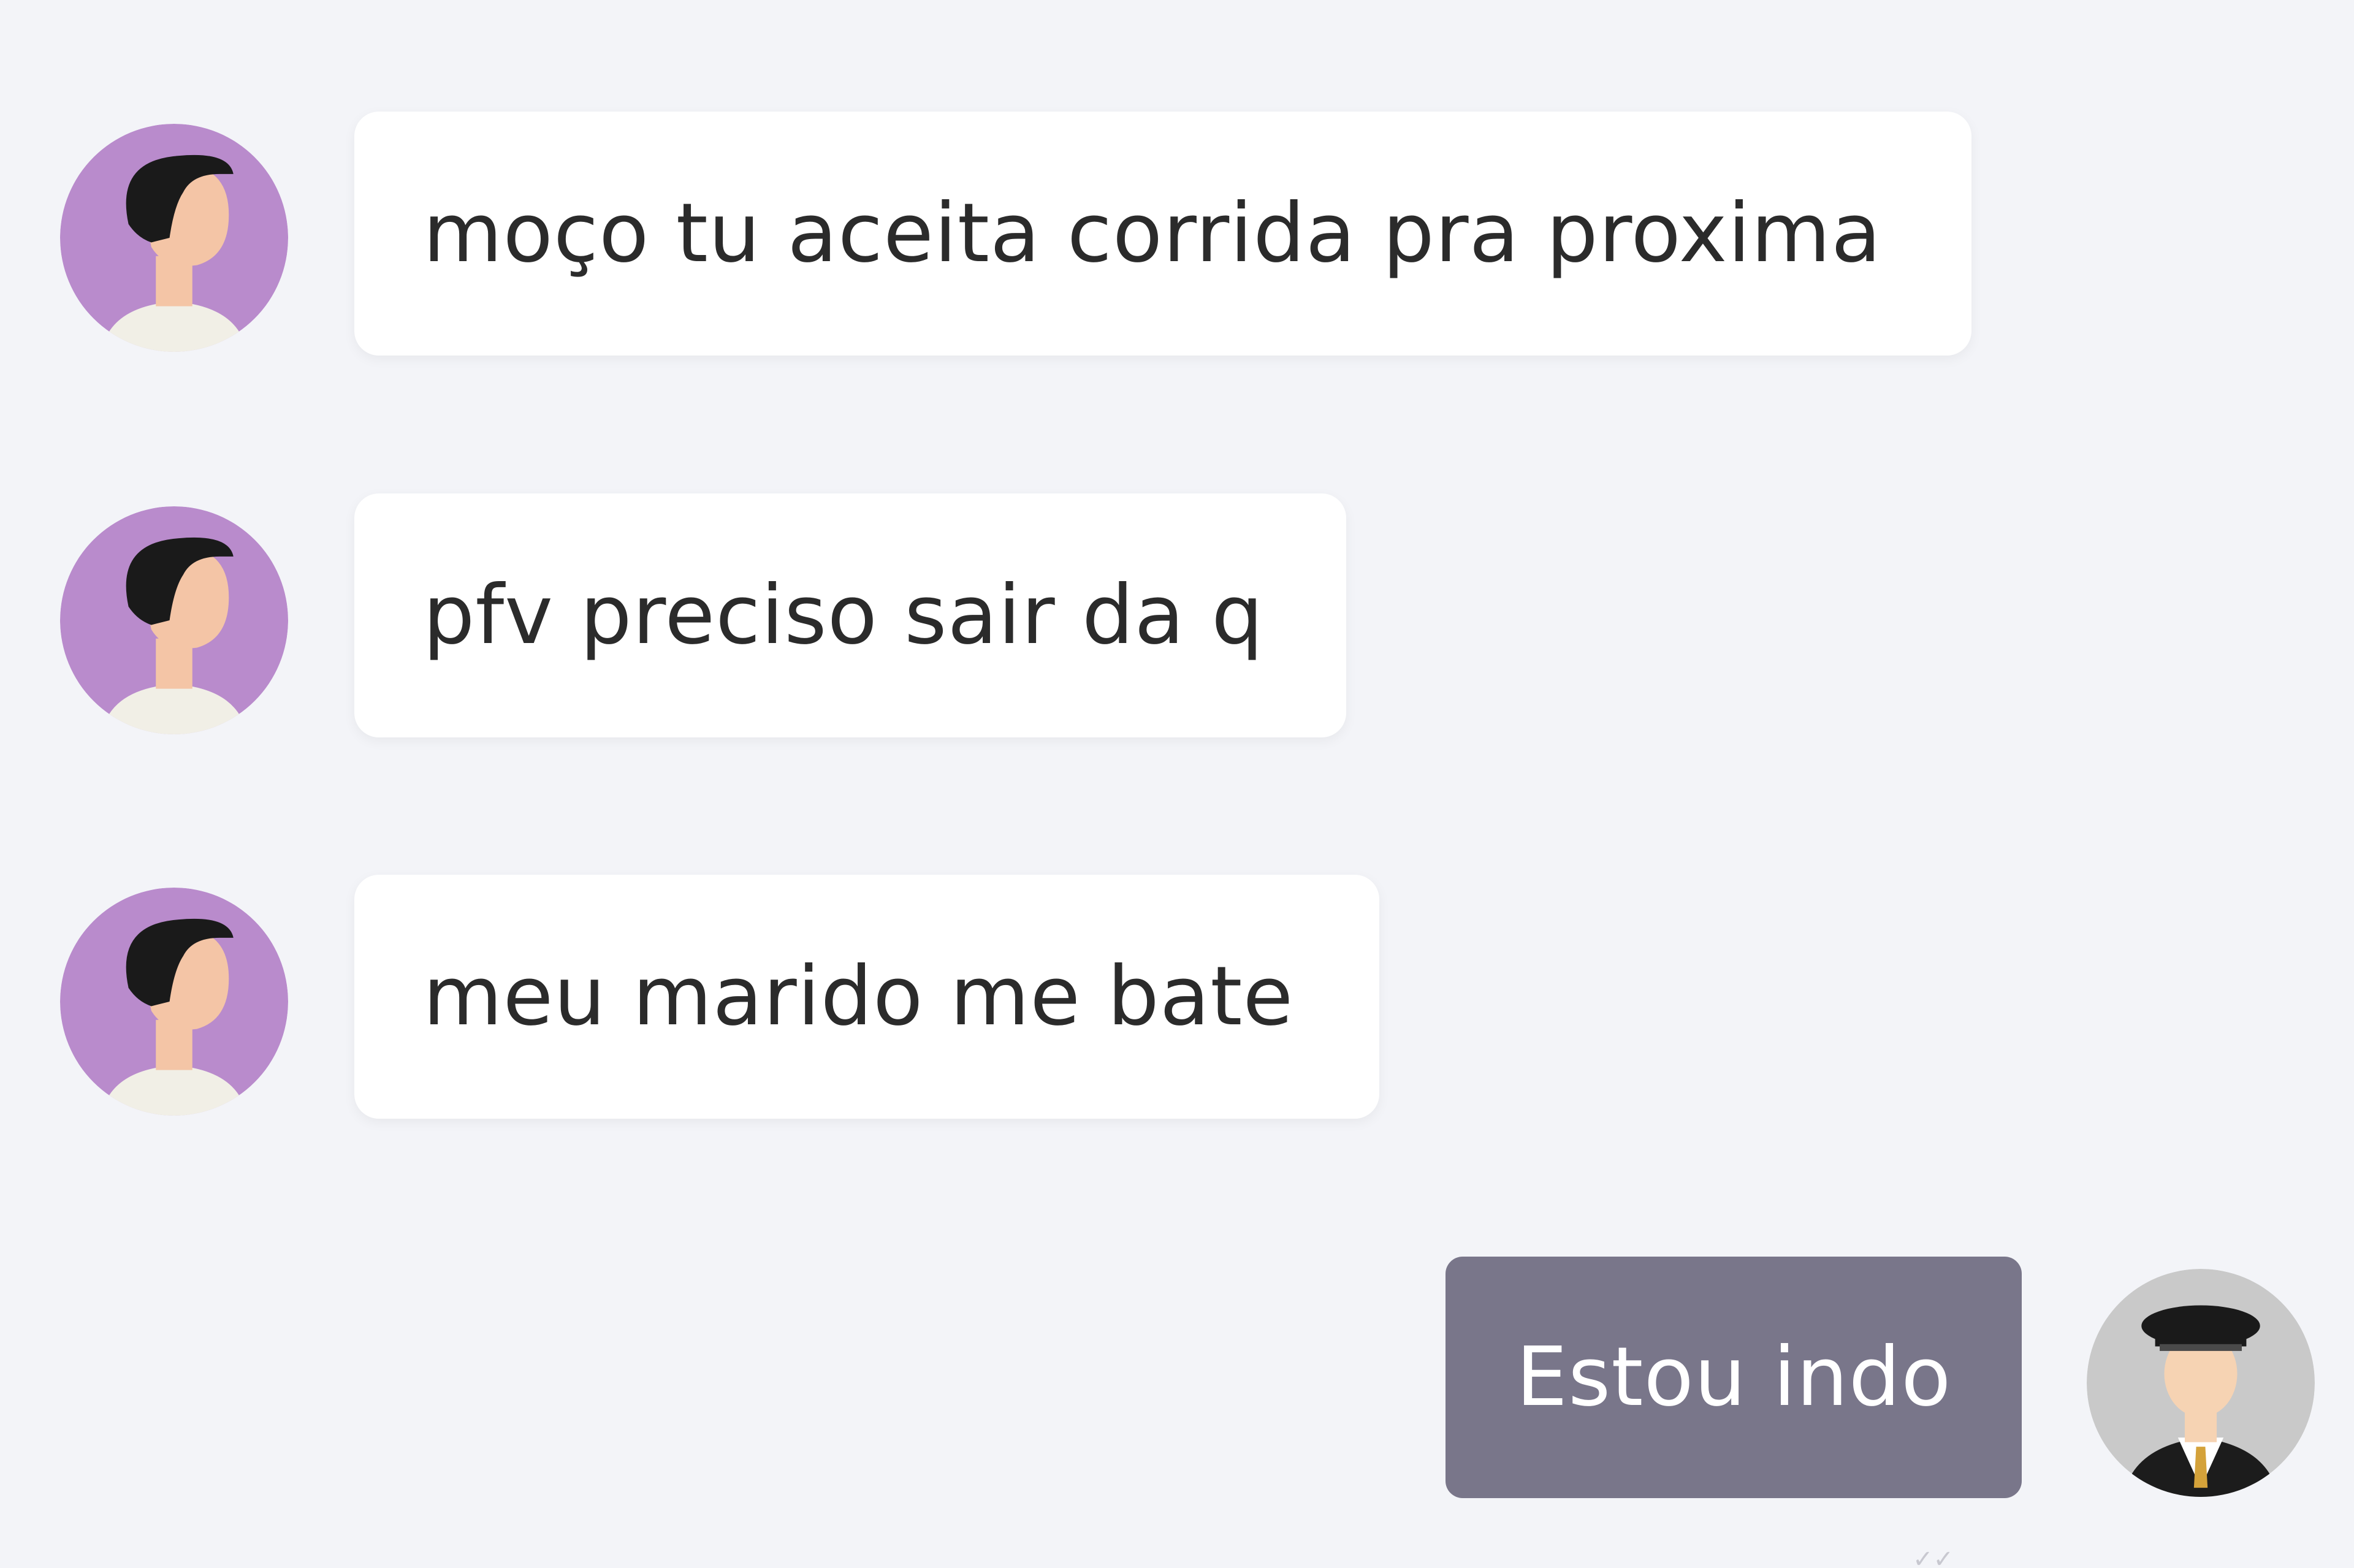 Image resolution: width=2354 pixels, height=1568 pixels. I want to click on message-bubble-outgoing: Estou indo, so click(1734, 1378).